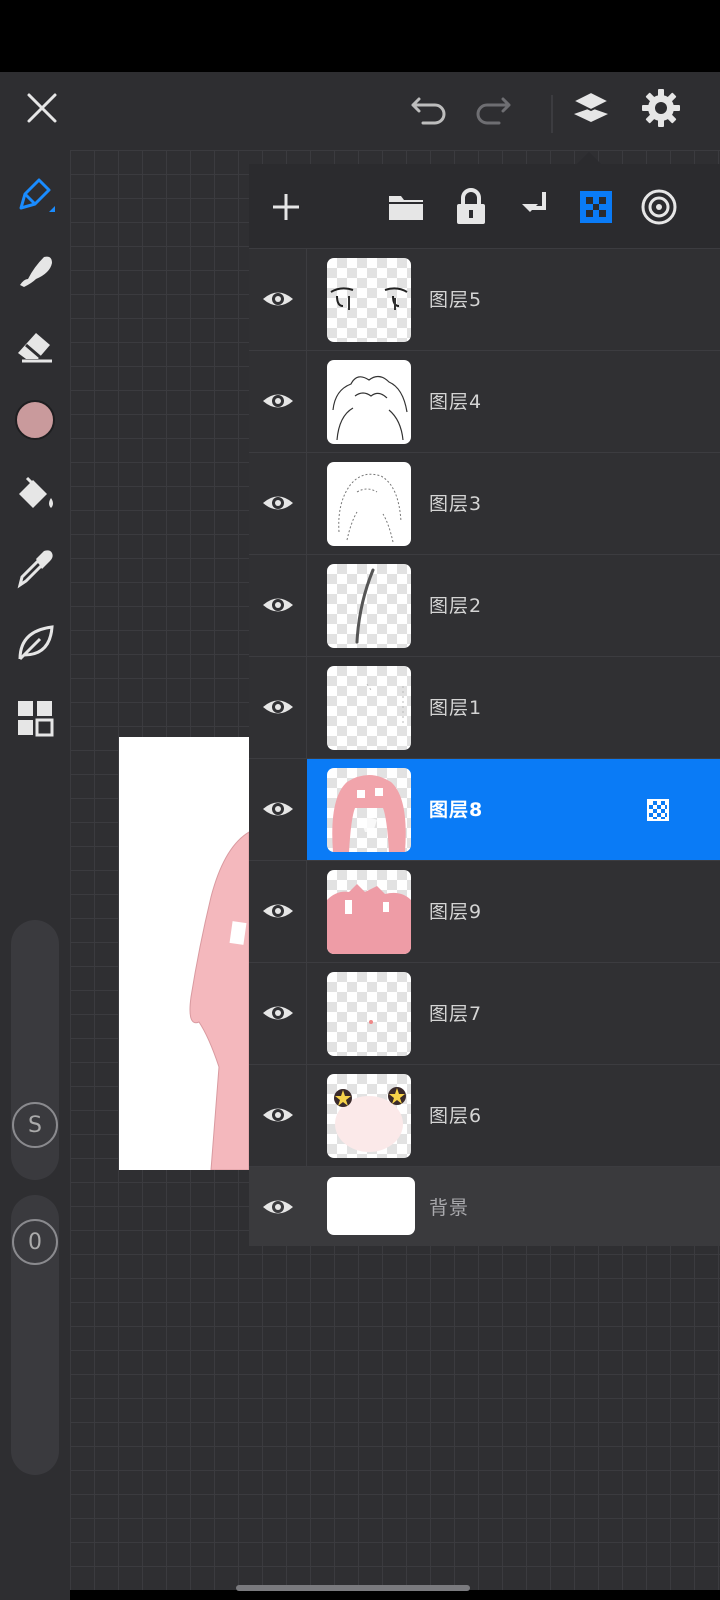  What do you see at coordinates (353, 1588) in the screenshot?
I see `home-indicator` at bounding box center [353, 1588].